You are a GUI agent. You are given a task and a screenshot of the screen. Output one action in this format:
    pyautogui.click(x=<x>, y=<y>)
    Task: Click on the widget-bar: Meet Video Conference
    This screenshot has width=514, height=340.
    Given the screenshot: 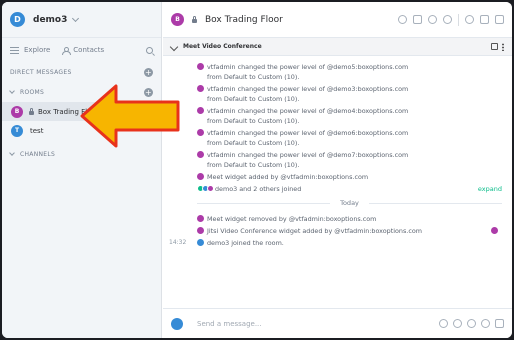 What is the action you would take?
    pyautogui.click(x=337, y=47)
    